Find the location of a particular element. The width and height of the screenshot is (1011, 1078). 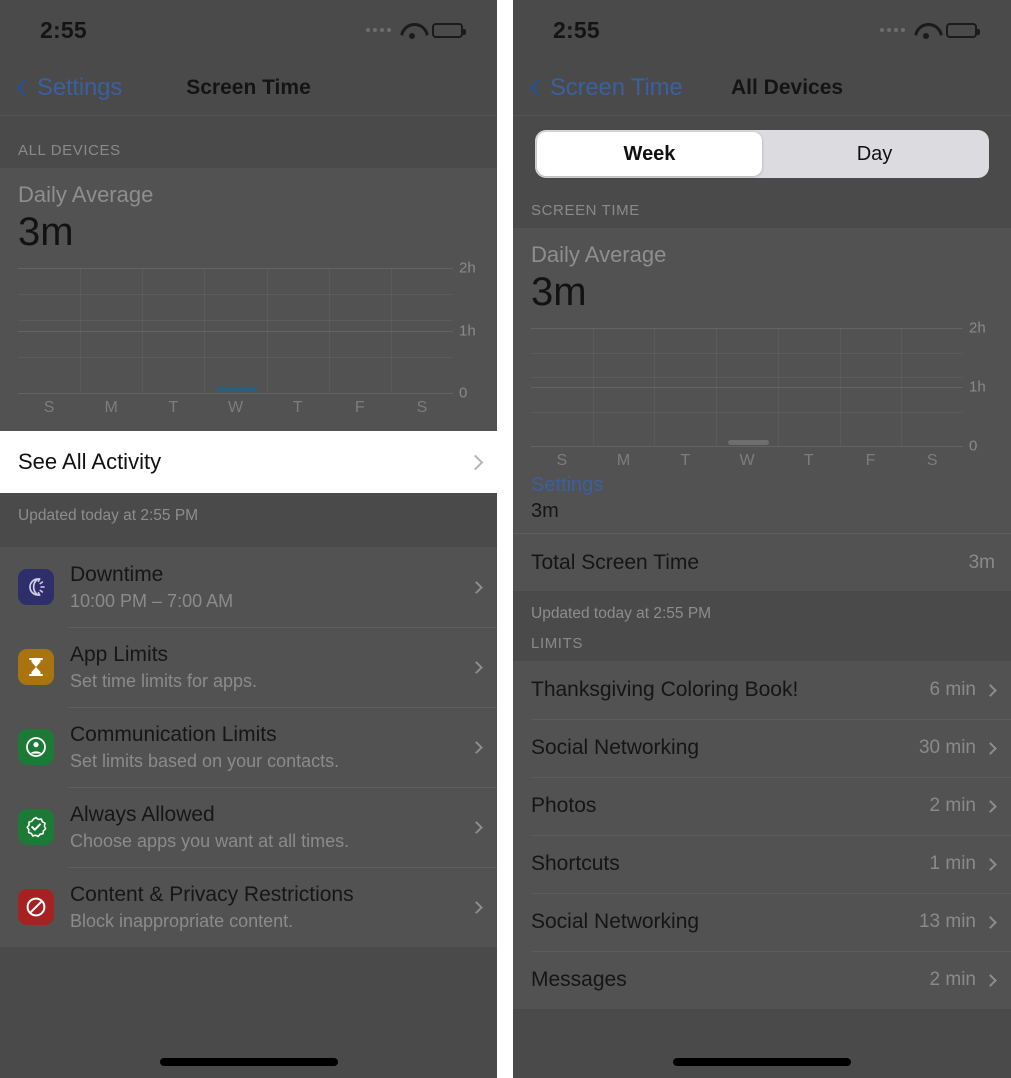

status-time: 2:55 is located at coordinates (576, 29).